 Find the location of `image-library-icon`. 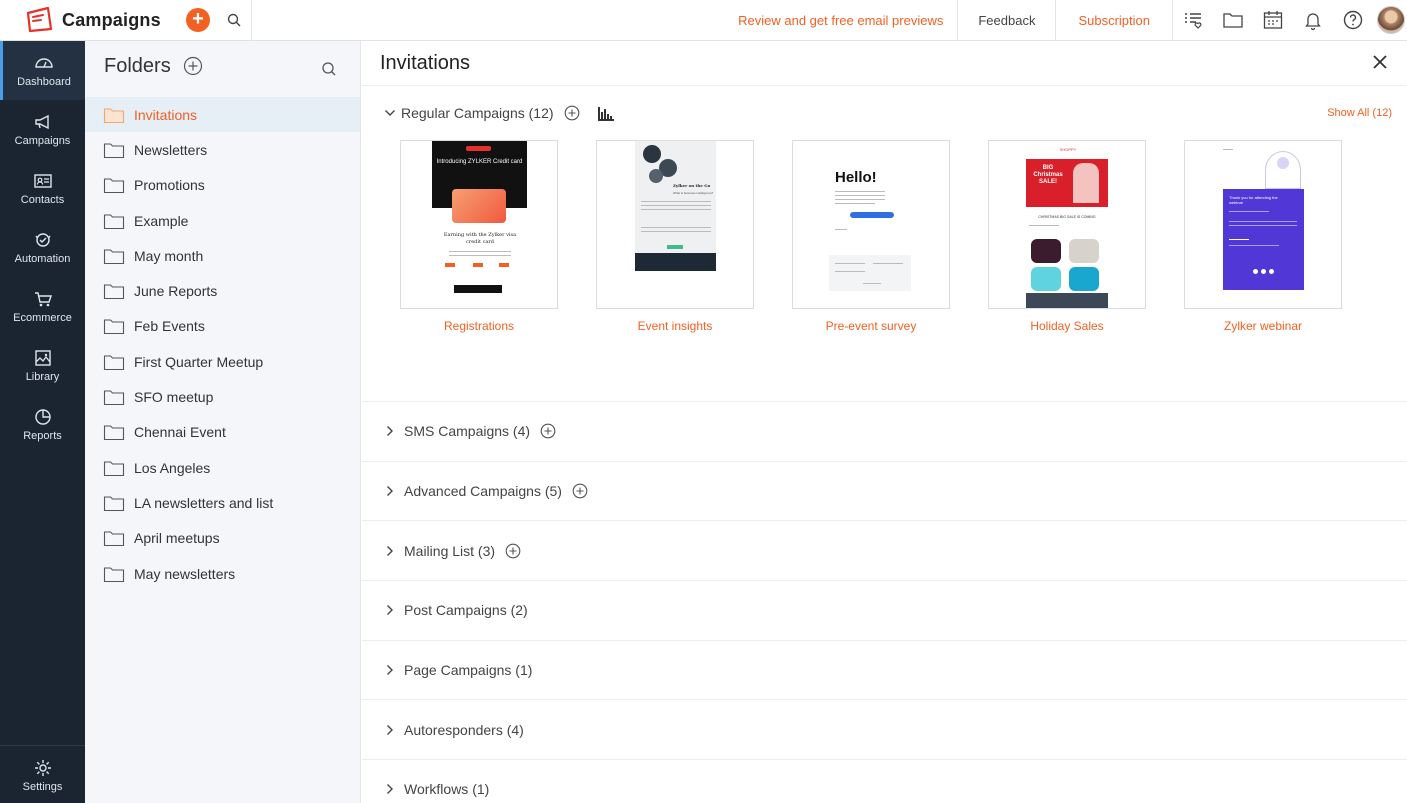

image-library-icon is located at coordinates (42, 358).